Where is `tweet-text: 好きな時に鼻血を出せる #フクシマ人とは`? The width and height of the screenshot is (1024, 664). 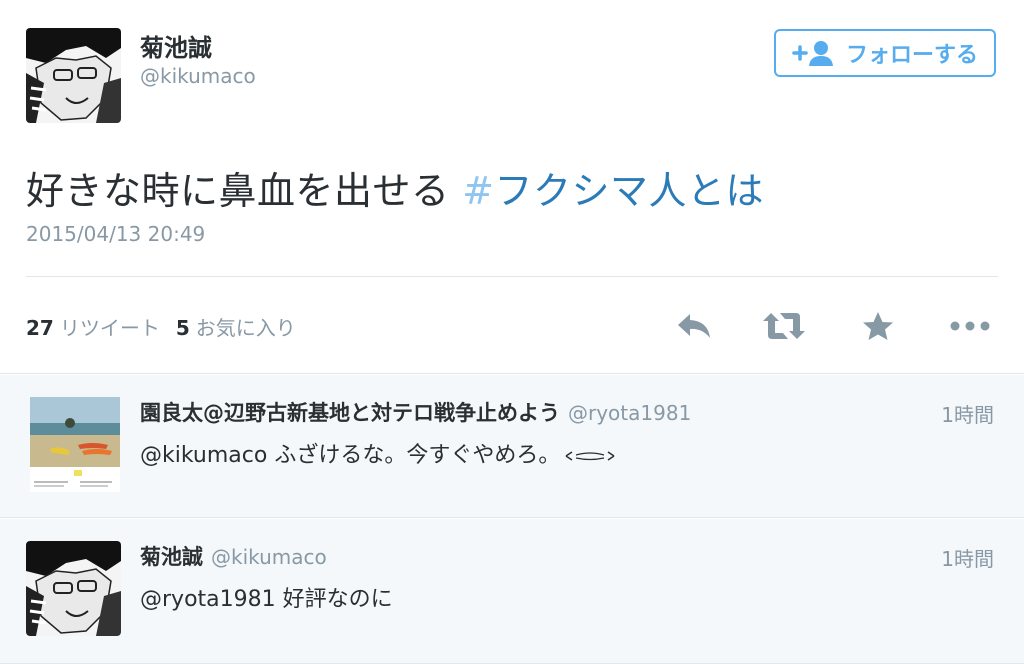
tweet-text: 好きな時に鼻血を出せる #フクシマ人とは is located at coordinates (395, 187).